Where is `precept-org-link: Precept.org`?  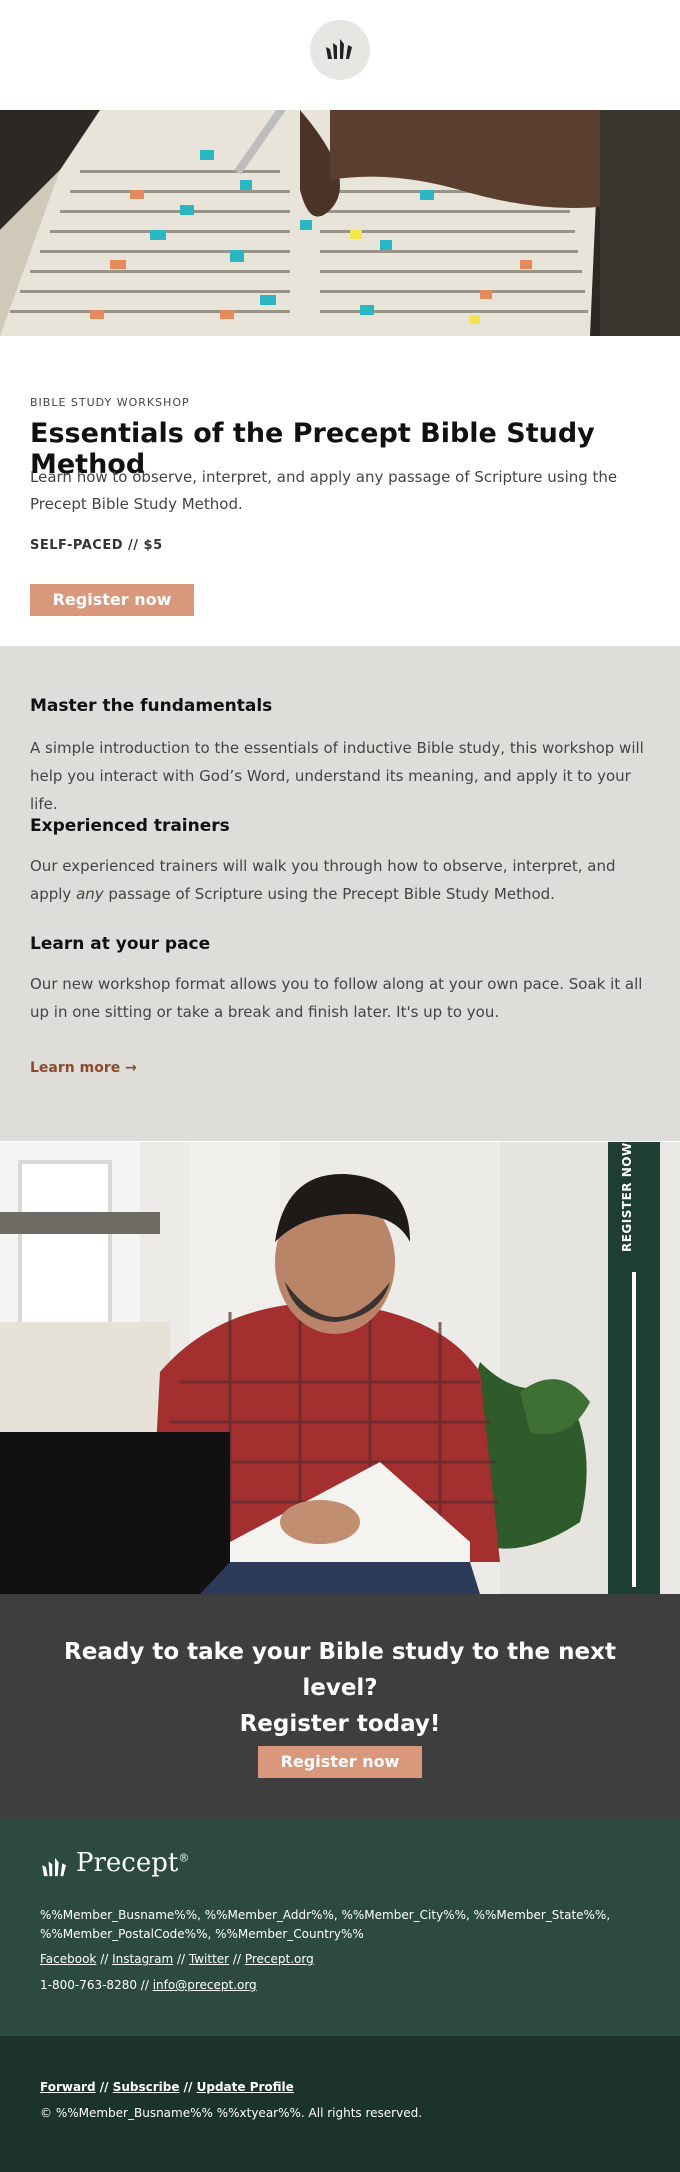 precept-org-link: Precept.org is located at coordinates (279, 1959).